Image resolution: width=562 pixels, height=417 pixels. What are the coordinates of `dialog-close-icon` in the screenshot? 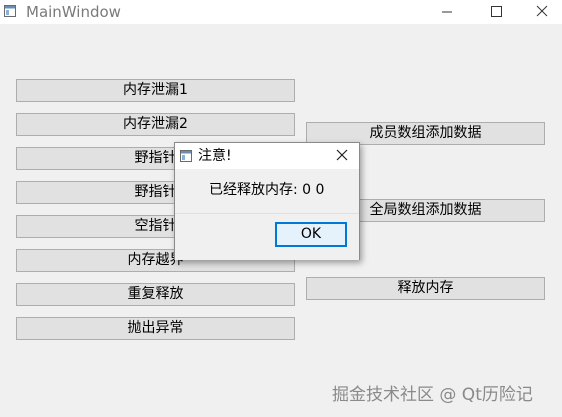 It's located at (342, 155).